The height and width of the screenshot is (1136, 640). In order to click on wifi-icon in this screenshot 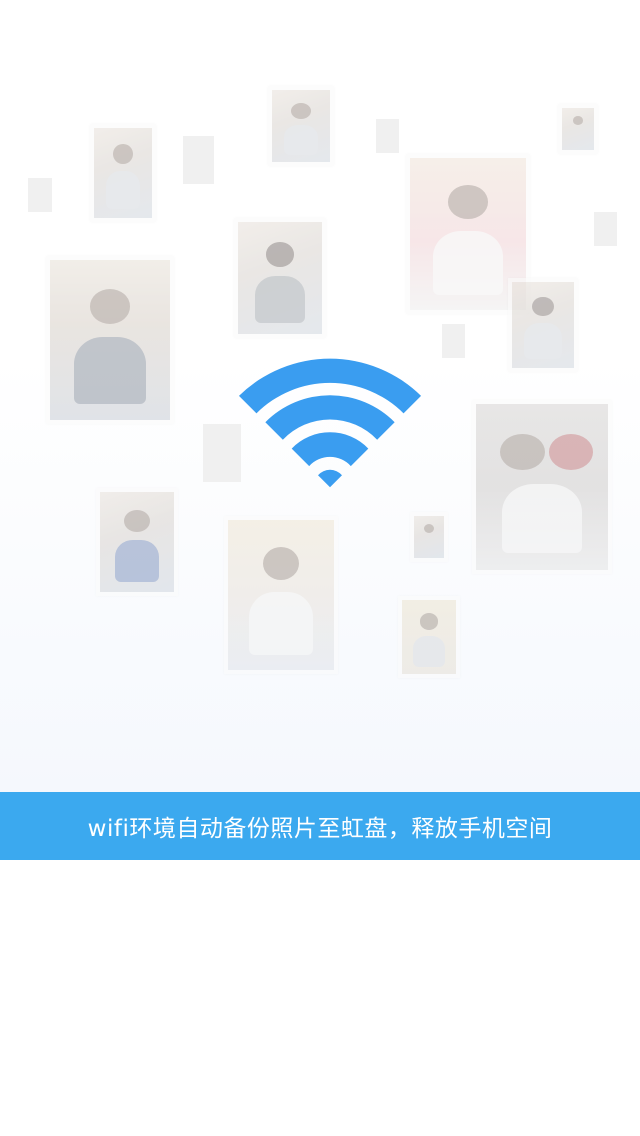, I will do `click(330, 423)`.